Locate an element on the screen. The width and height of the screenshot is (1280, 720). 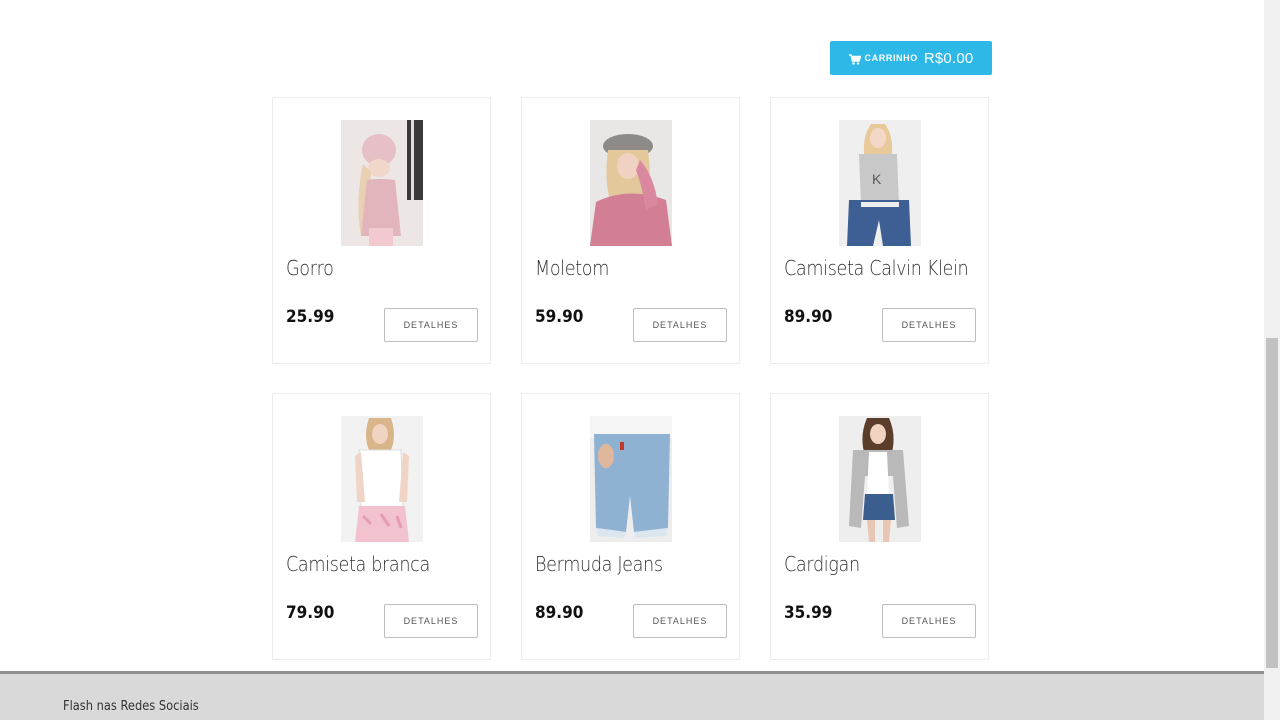
product-name: Camiseta branca is located at coordinates (358, 564).